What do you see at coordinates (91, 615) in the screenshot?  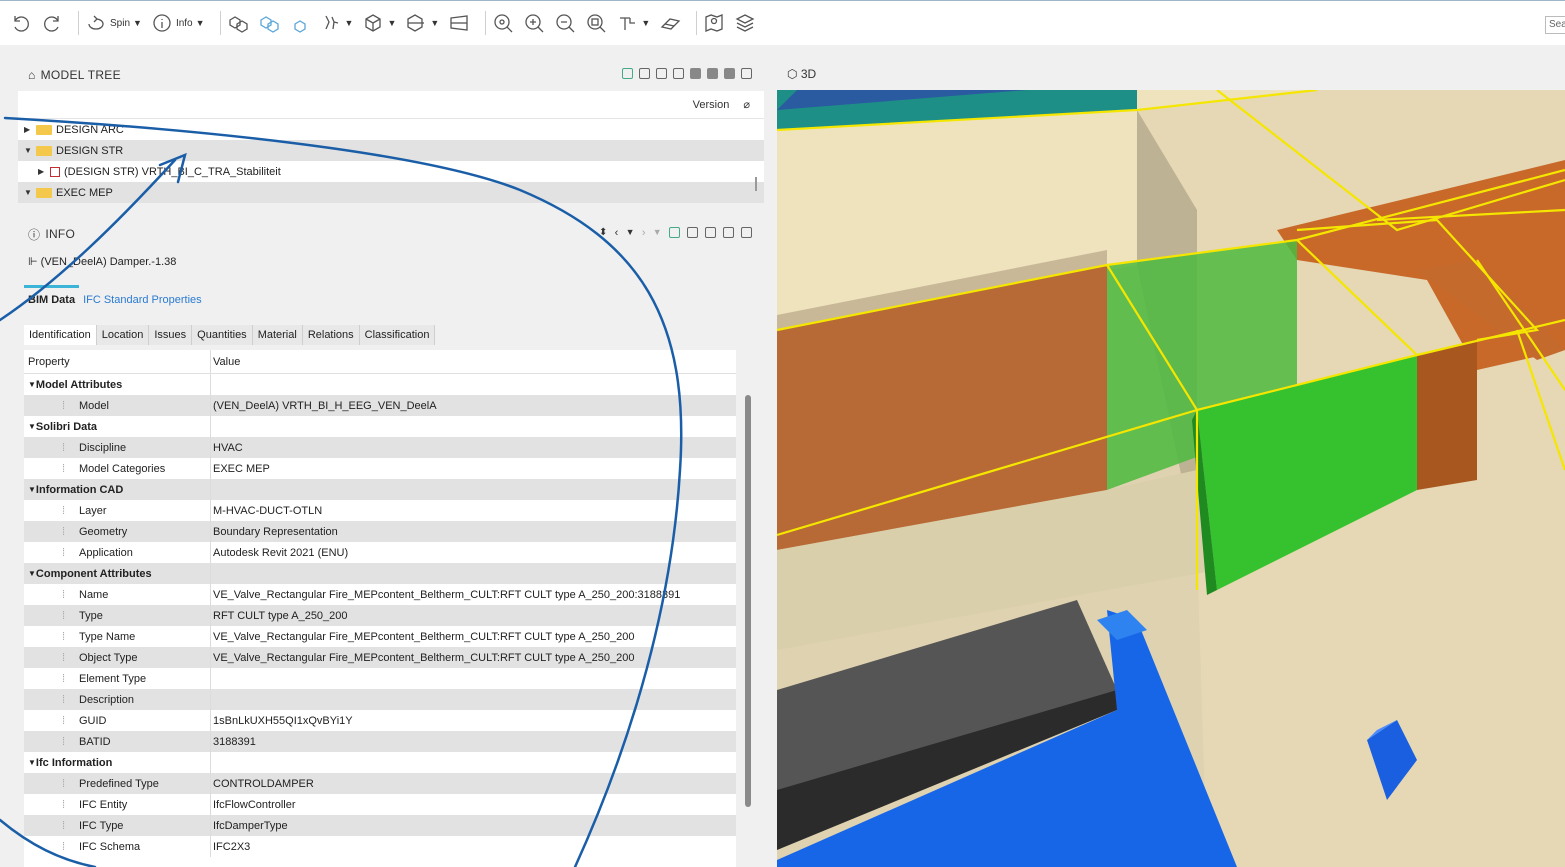 I see `property-name-text: Type` at bounding box center [91, 615].